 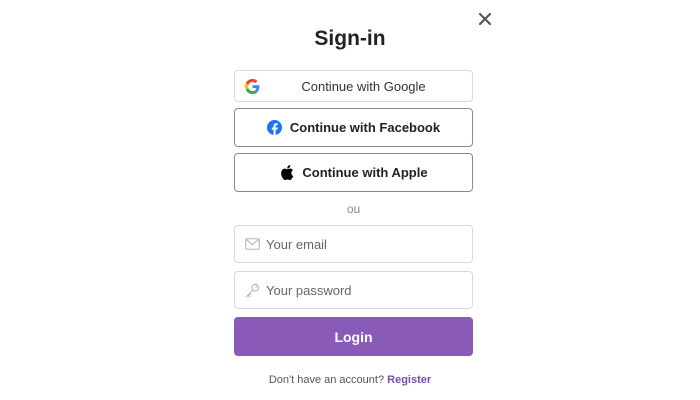 I want to click on apple-icon, so click(x=286, y=172).